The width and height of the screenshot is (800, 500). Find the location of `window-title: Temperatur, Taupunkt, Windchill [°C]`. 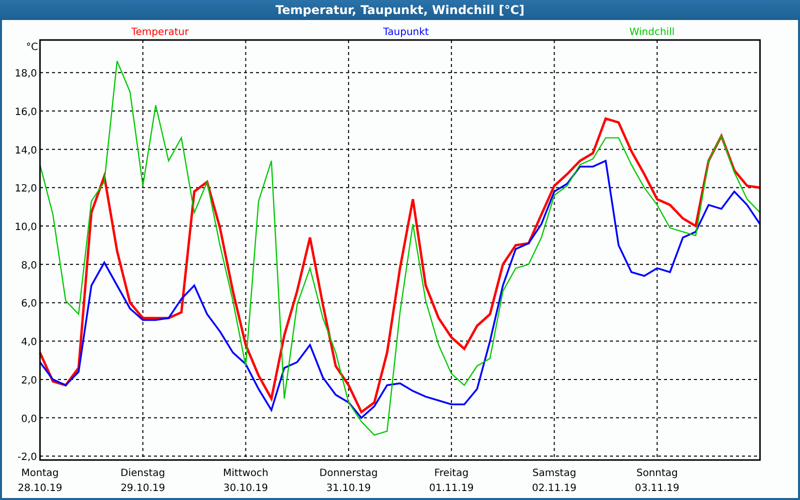

window-title: Temperatur, Taupunkt, Windchill [°C] is located at coordinates (400, 10).